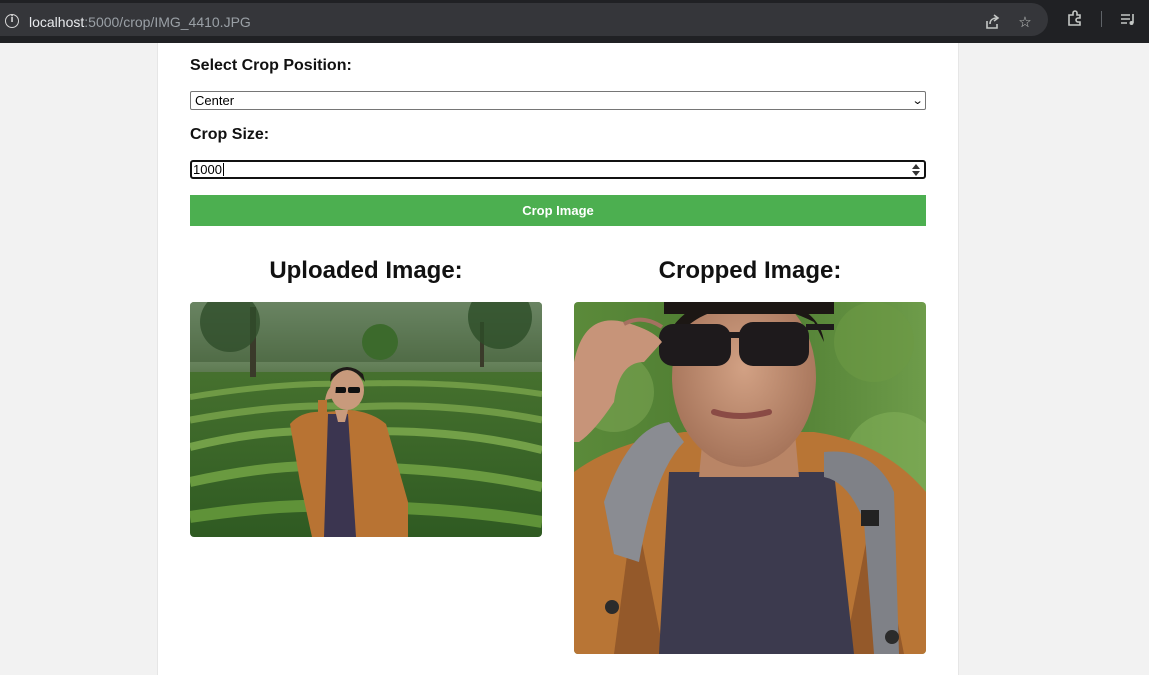 Image resolution: width=1149 pixels, height=675 pixels. Describe the element at coordinates (207, 169) in the screenshot. I see `crop-size-value: 1000` at that location.